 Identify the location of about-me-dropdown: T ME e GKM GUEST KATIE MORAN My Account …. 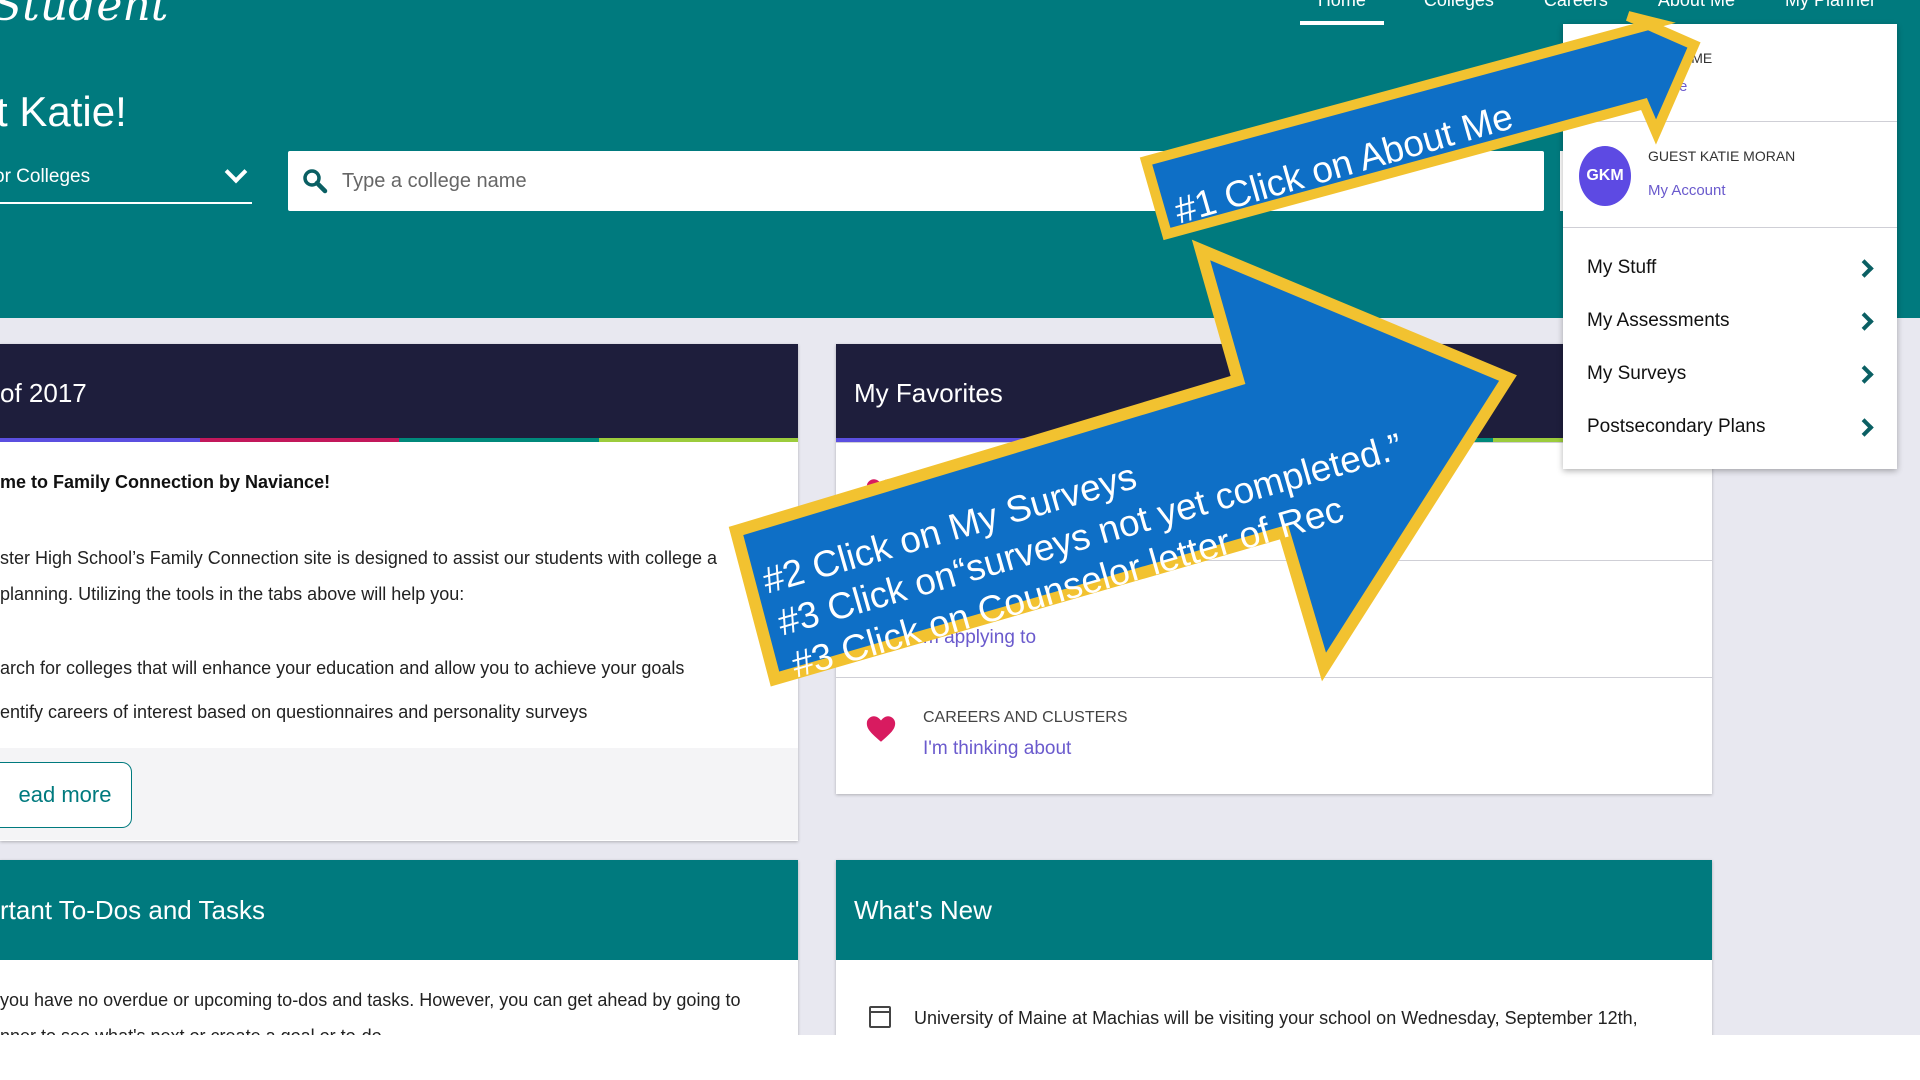
(1730, 246).